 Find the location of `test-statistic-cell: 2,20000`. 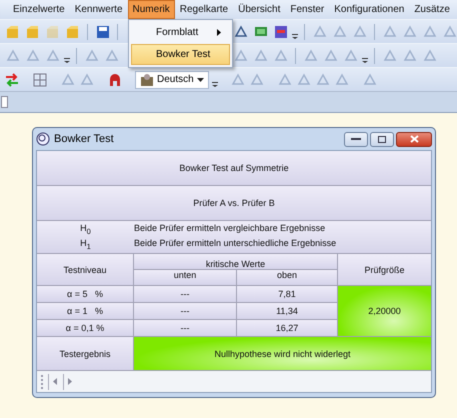

test-statistic-cell: 2,20000 is located at coordinates (384, 311).